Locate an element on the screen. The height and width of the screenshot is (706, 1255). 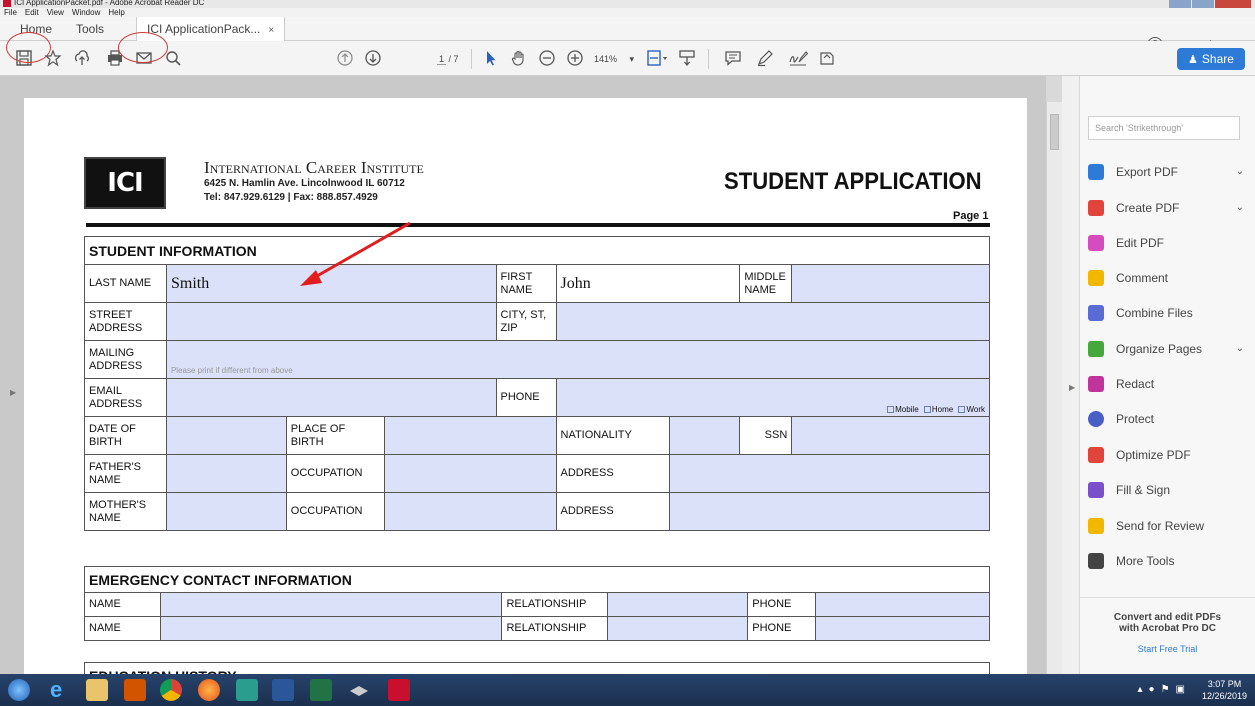
tool-protect: Protect is located at coordinates (1168, 419).